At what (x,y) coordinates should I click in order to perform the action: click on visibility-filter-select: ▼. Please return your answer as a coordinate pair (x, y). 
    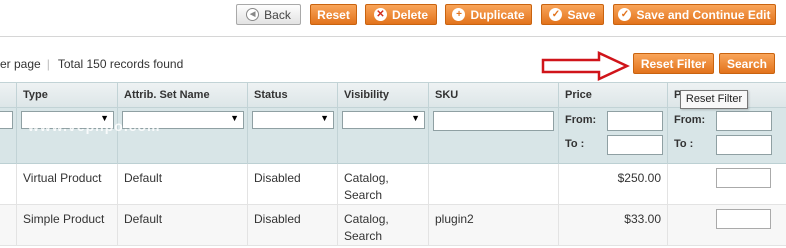
    Looking at the image, I should click on (383, 120).